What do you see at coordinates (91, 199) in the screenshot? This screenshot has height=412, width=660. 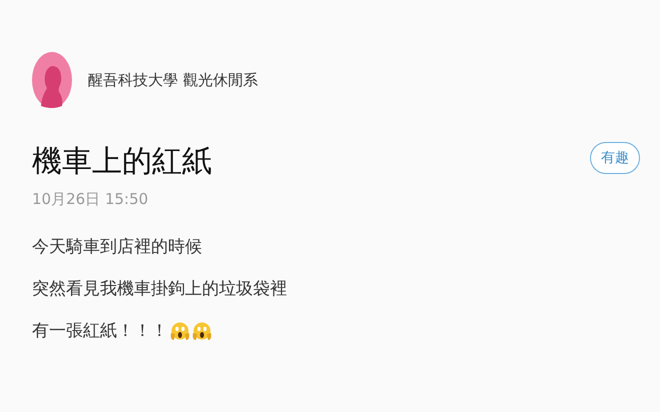 I see `post-date: 10月26日 15:50` at bounding box center [91, 199].